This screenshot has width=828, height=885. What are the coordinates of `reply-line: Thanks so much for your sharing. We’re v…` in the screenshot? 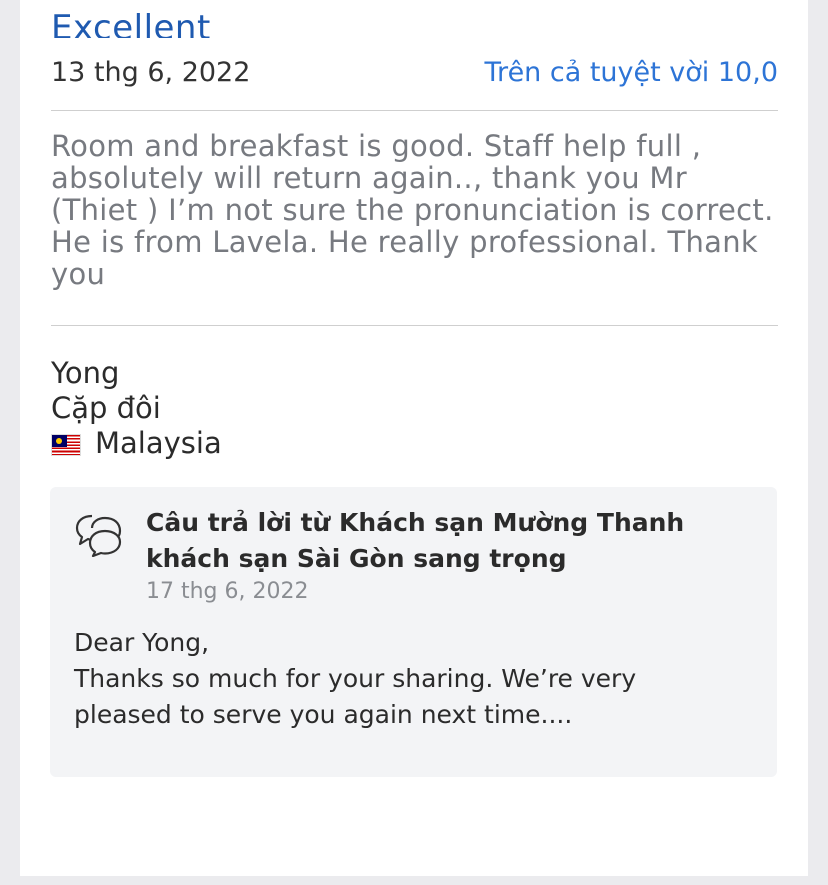 It's located at (355, 678).